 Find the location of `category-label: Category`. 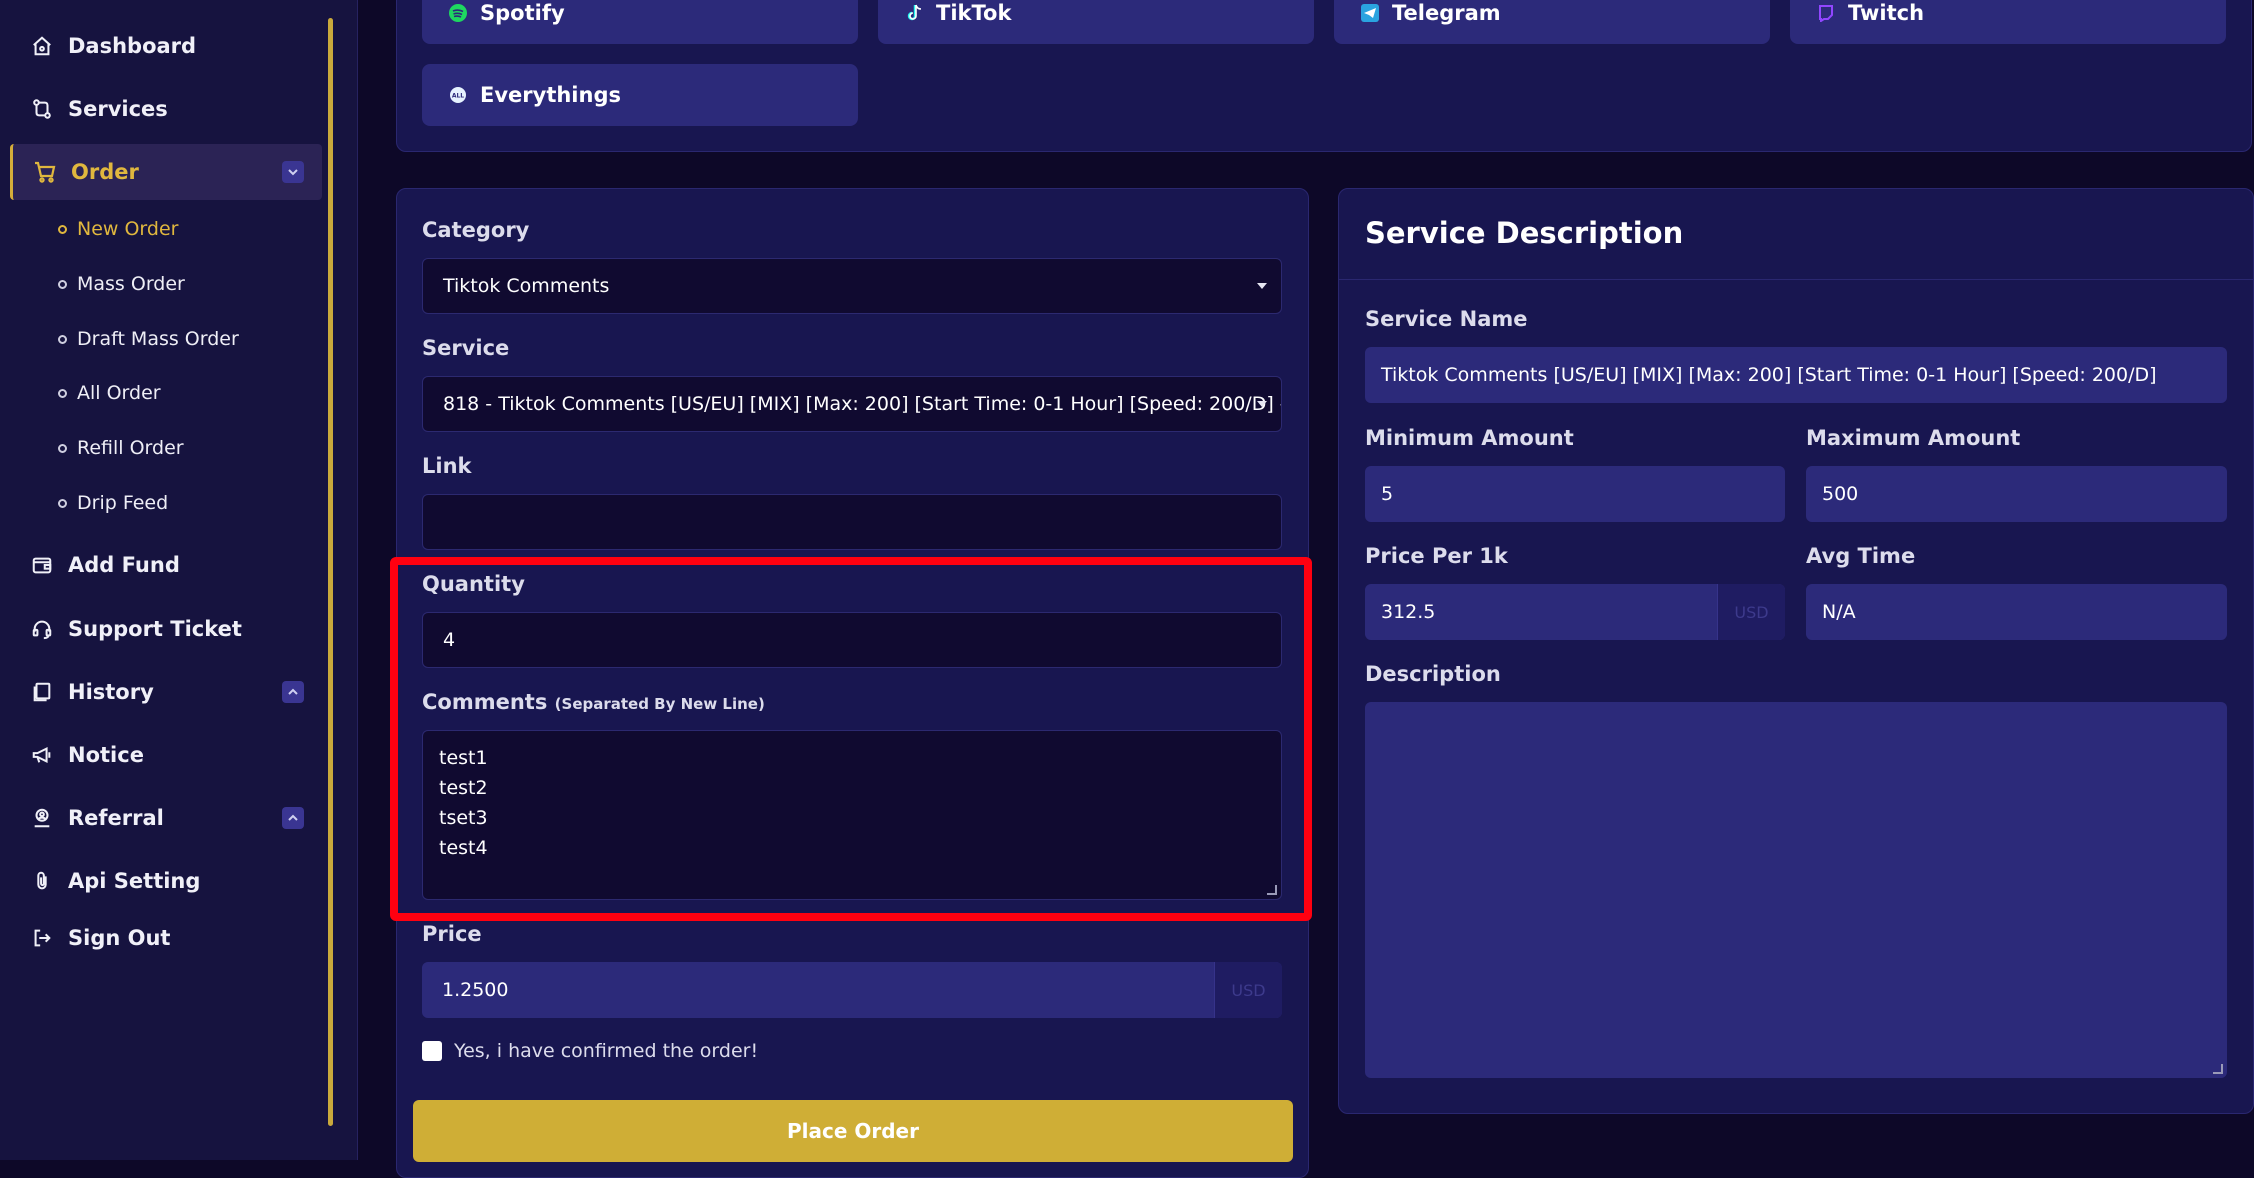

category-label: Category is located at coordinates (476, 230).